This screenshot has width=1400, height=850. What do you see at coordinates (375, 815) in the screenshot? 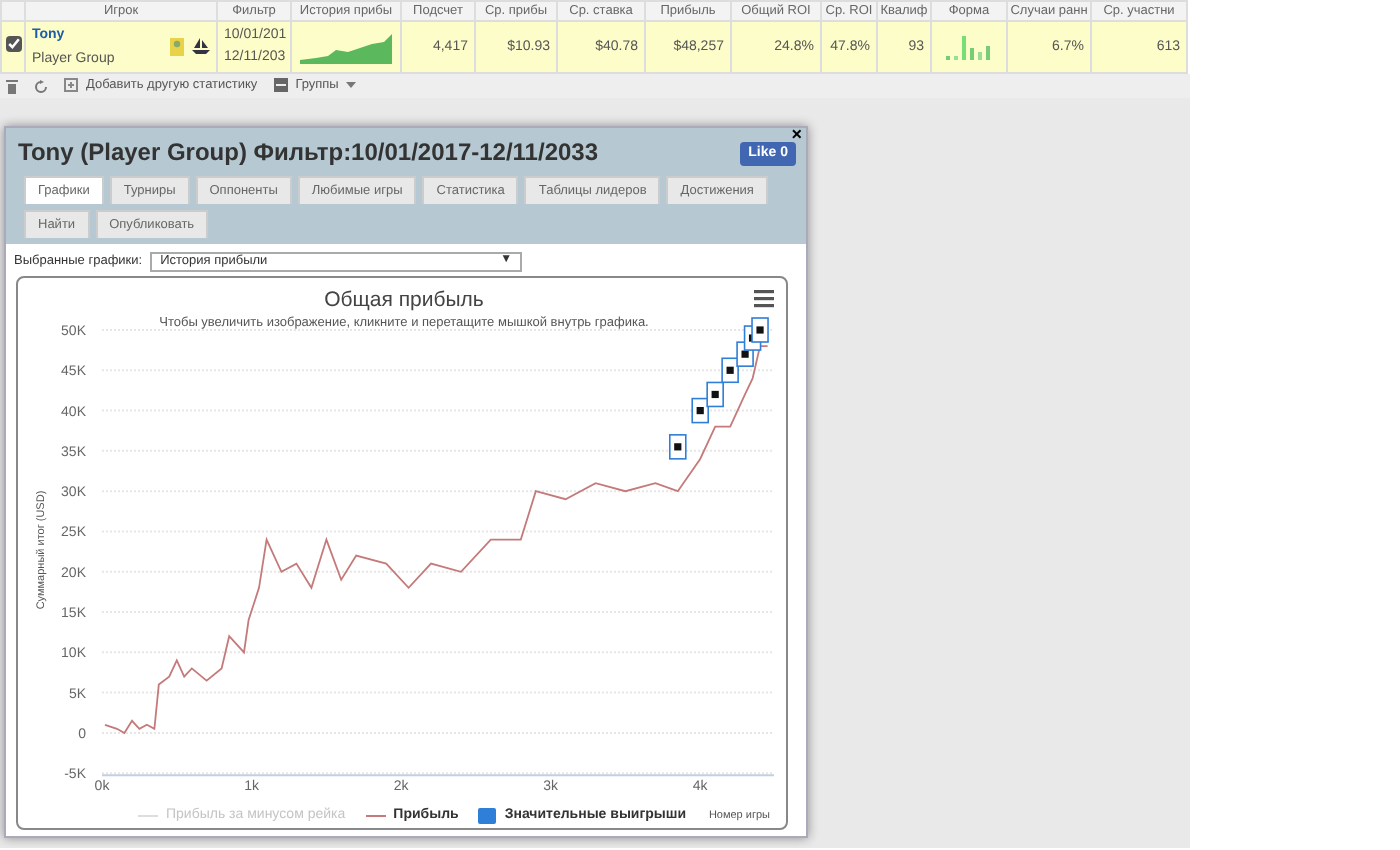
I see `legend-line-icon` at bounding box center [375, 815].